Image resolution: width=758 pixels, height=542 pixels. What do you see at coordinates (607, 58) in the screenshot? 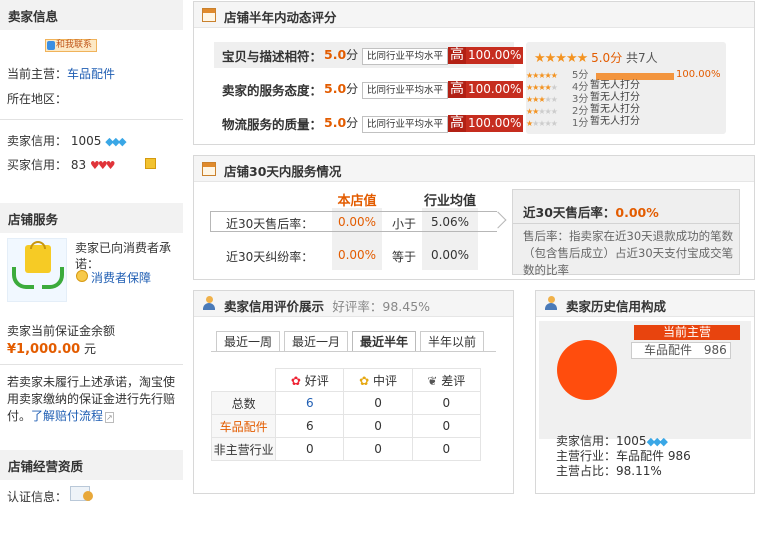
I see `summary-score: 5.0分` at bounding box center [607, 58].